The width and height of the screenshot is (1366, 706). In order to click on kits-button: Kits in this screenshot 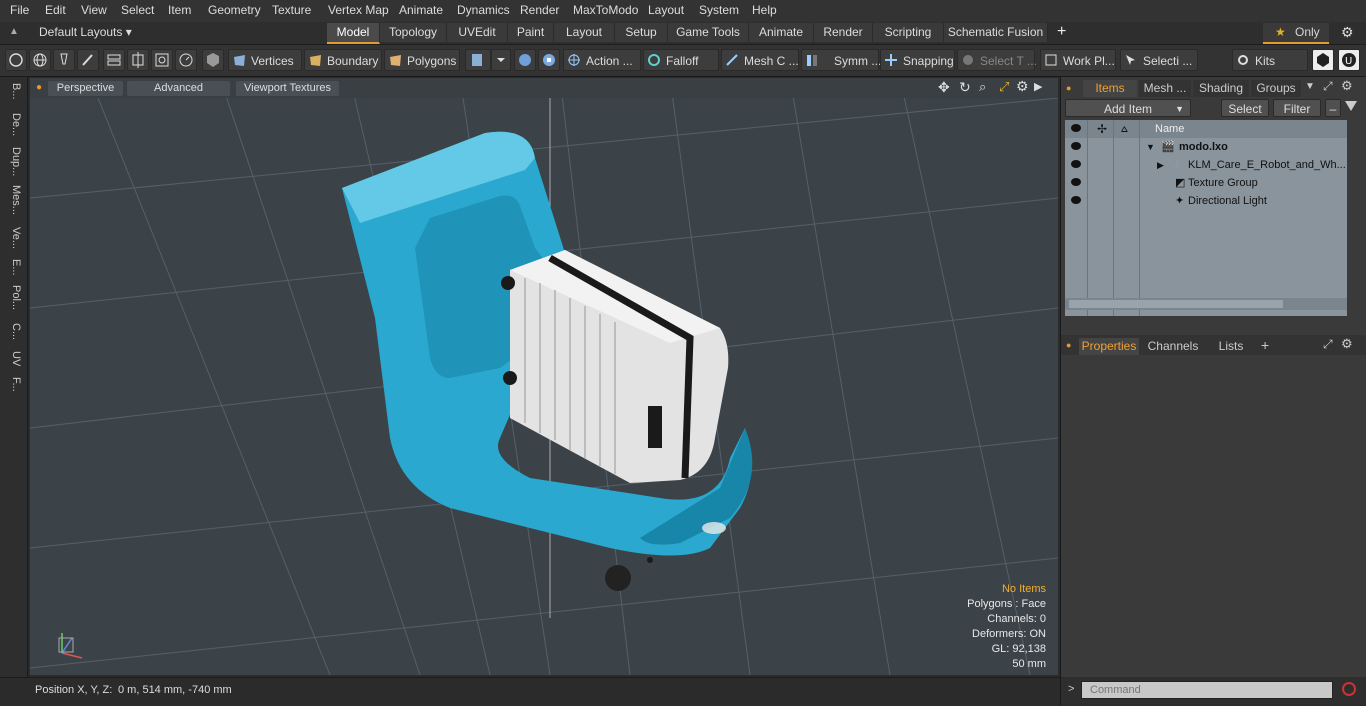, I will do `click(1270, 60)`.